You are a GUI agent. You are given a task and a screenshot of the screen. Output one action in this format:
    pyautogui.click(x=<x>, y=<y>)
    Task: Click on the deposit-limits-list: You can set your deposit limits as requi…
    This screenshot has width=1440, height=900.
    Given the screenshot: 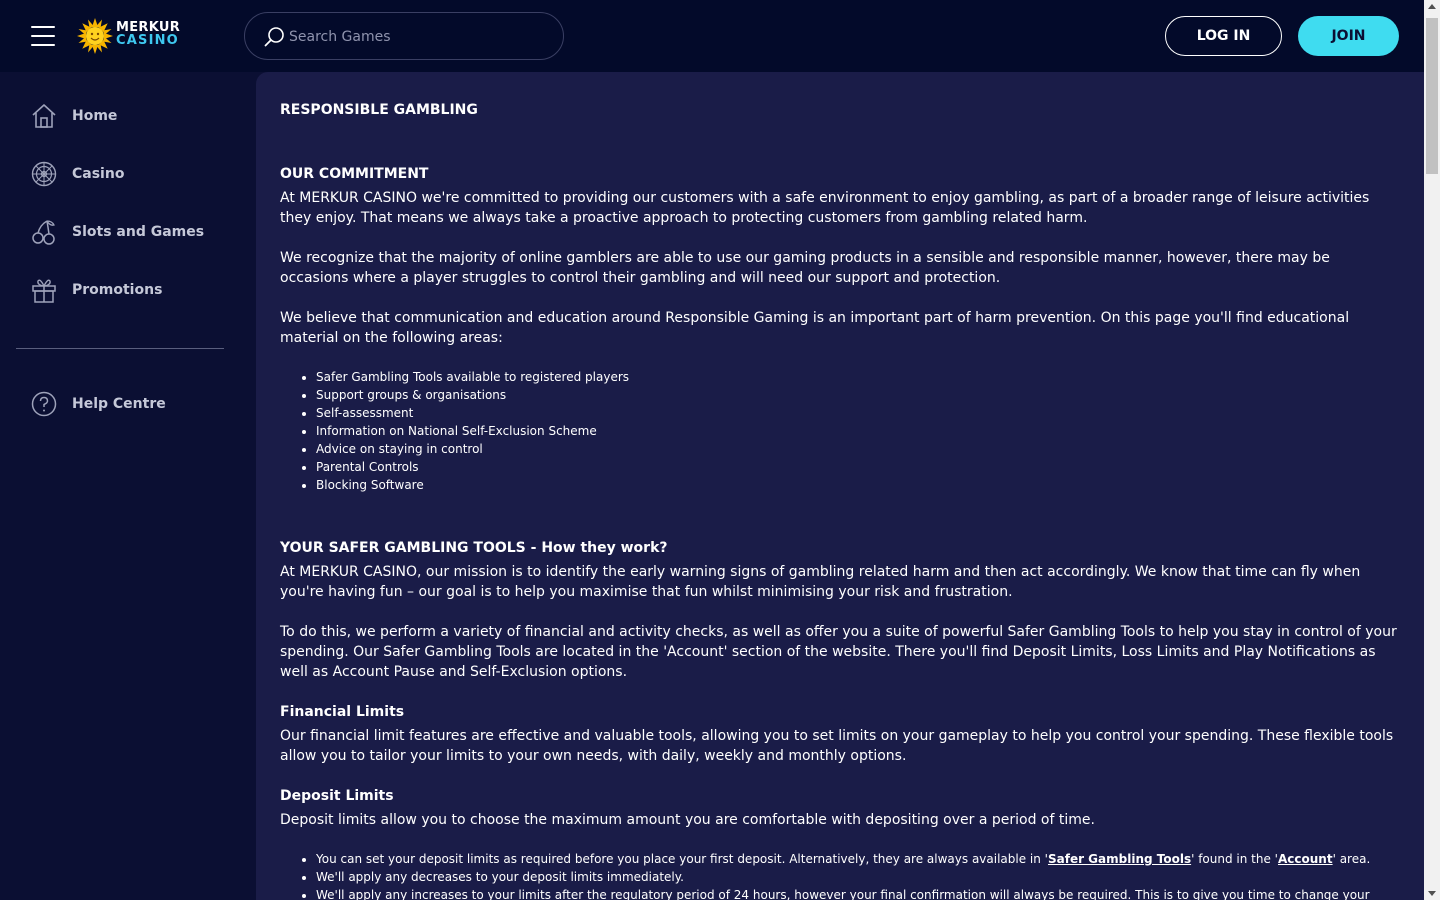 What is the action you would take?
    pyautogui.click(x=858, y=875)
    